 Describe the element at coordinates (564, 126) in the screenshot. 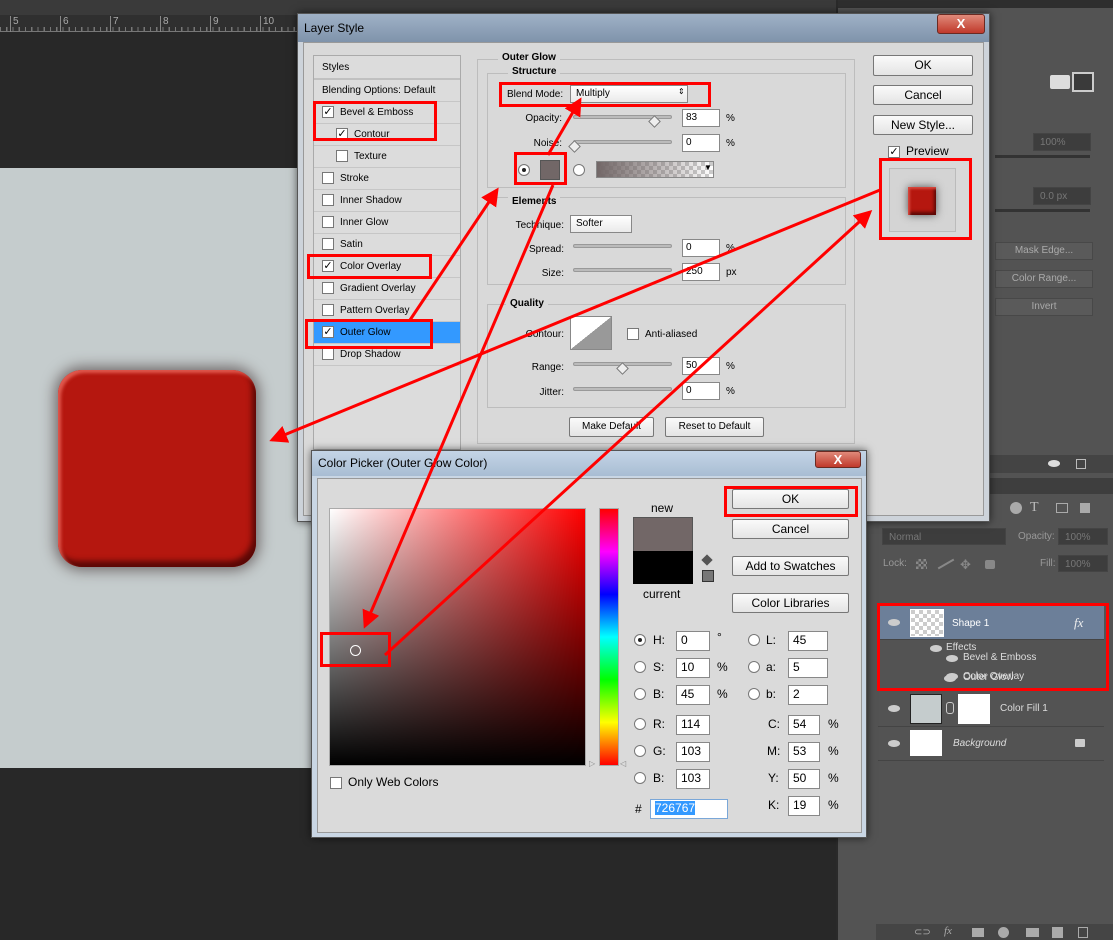

I see `arrow-glow-color-to-blend-mode` at that location.